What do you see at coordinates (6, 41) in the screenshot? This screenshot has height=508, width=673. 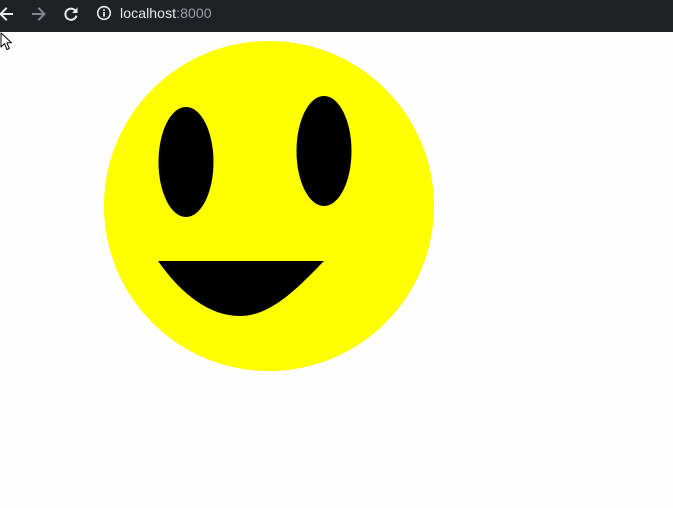 I see `mouse-pointer-icon` at bounding box center [6, 41].